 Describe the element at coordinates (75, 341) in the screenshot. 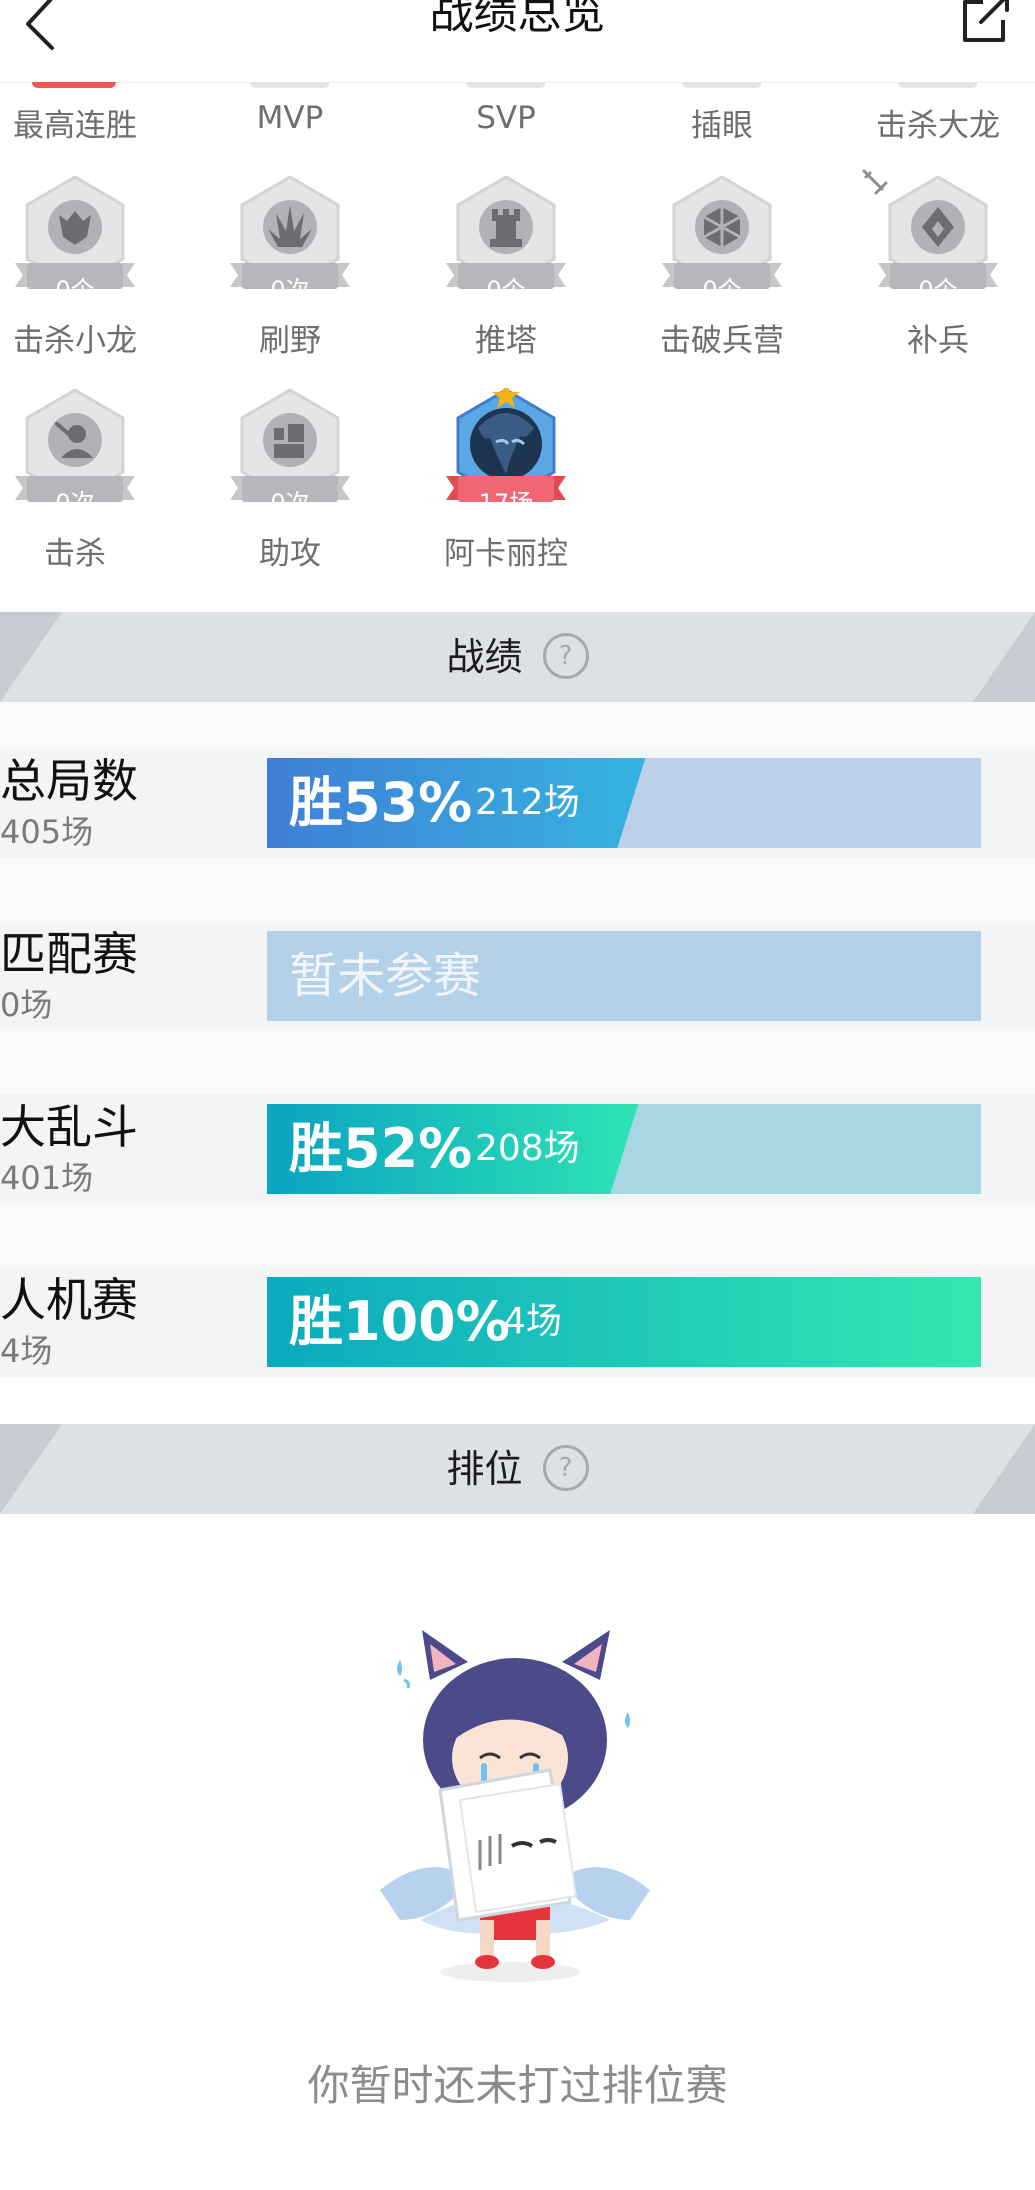

I see `badge-label: 击杀小龙` at that location.